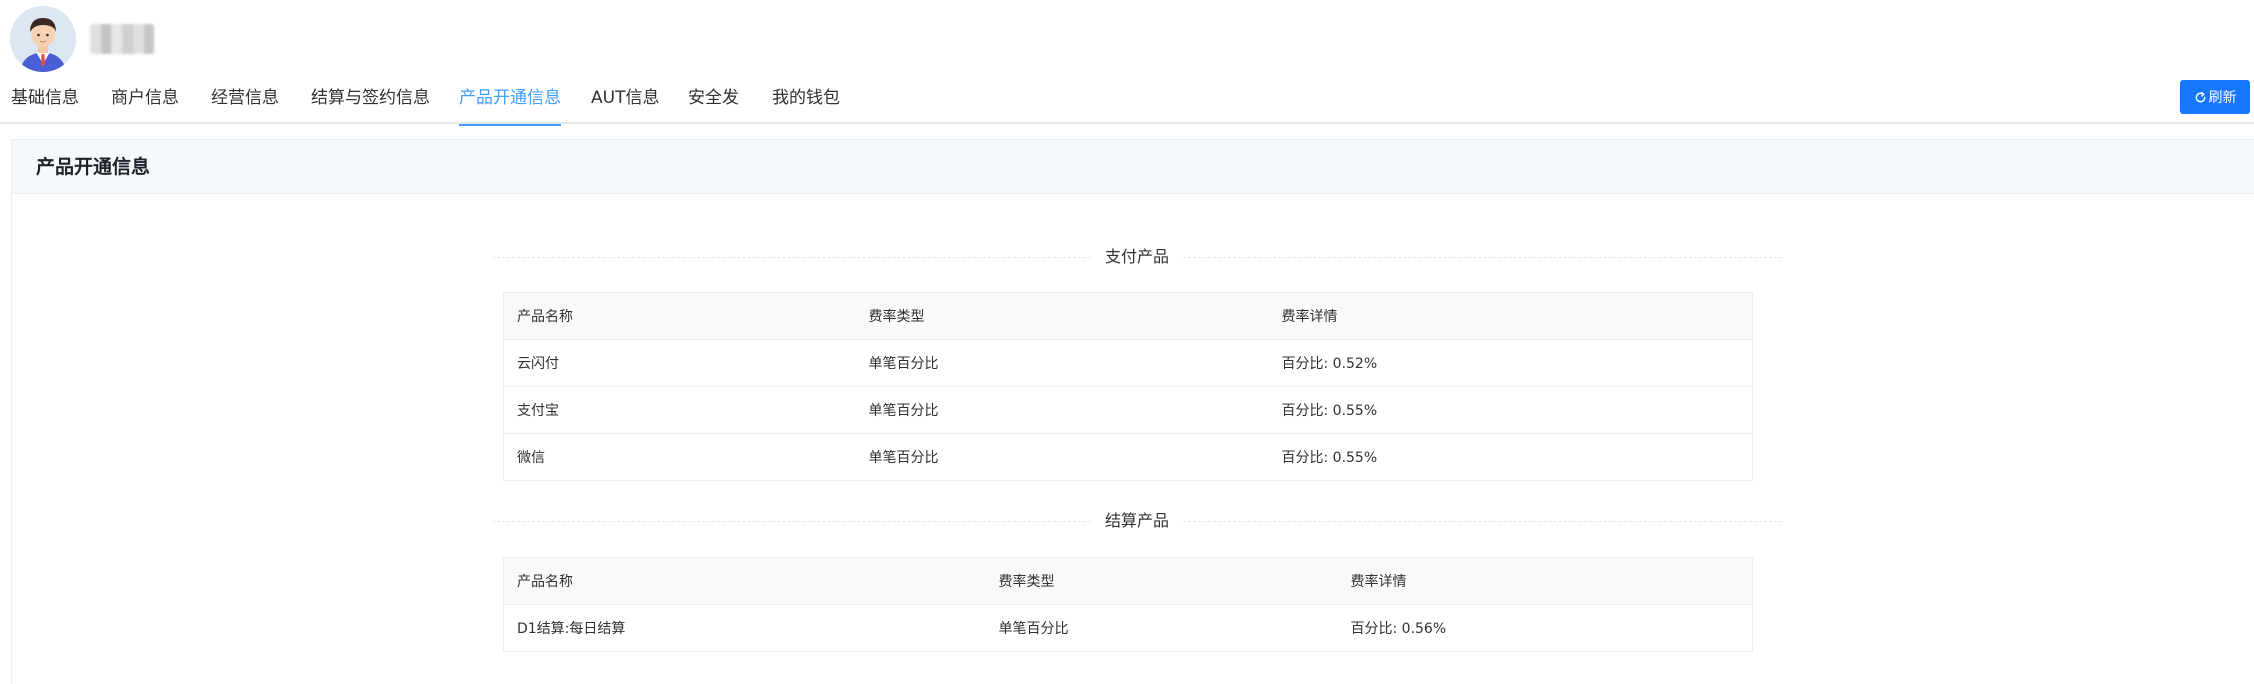  I want to click on table-cell: 云闪付, so click(679, 363).